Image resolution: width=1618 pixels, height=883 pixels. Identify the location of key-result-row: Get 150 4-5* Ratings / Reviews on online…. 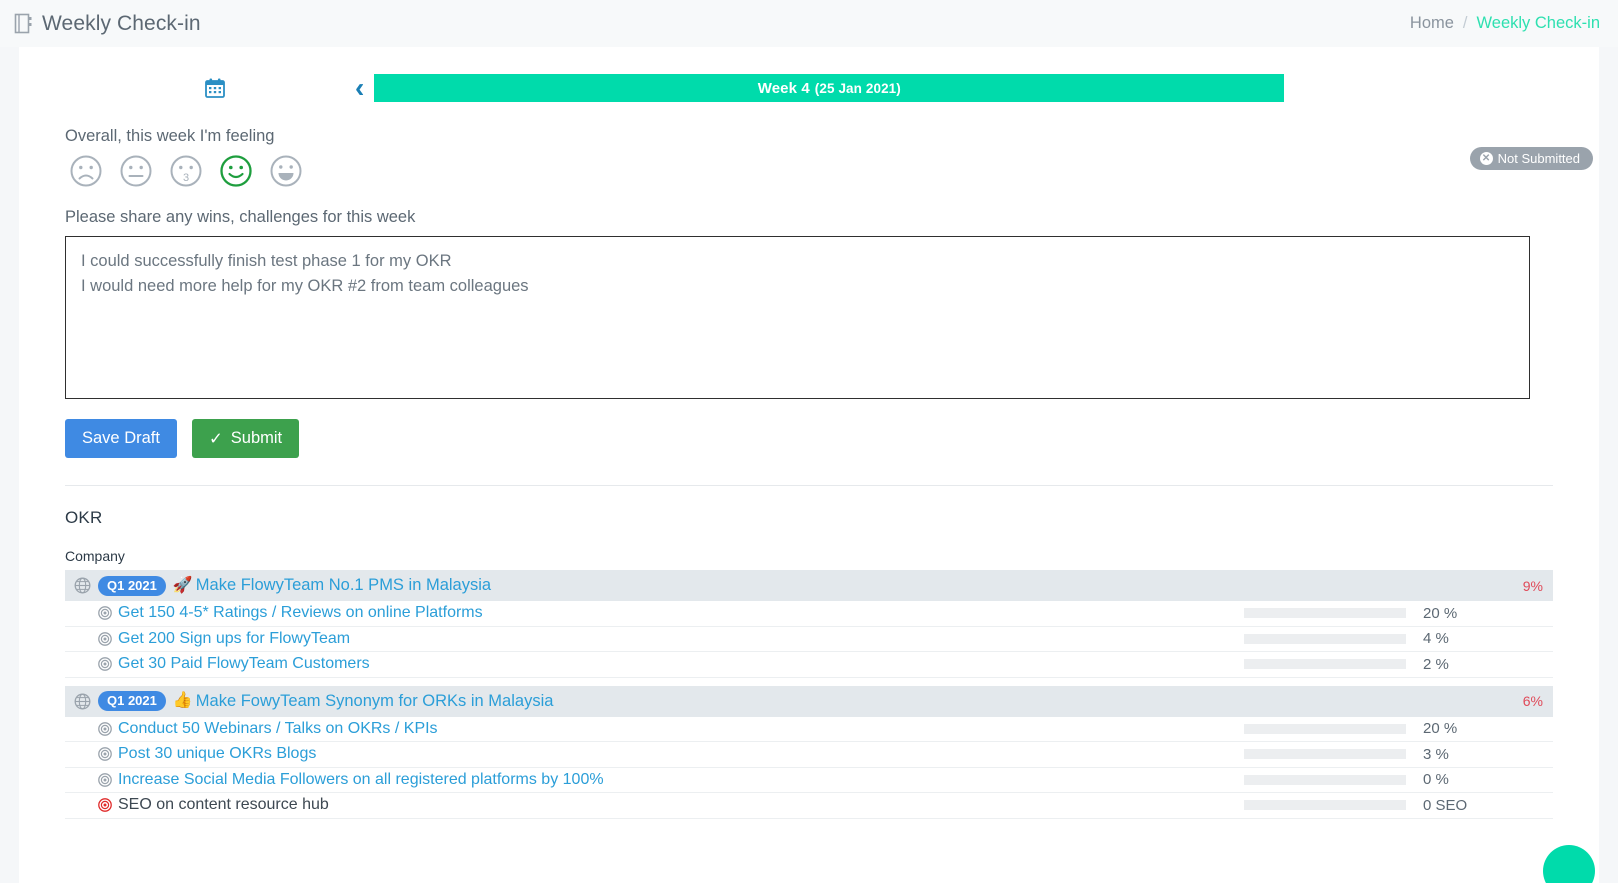
(809, 614).